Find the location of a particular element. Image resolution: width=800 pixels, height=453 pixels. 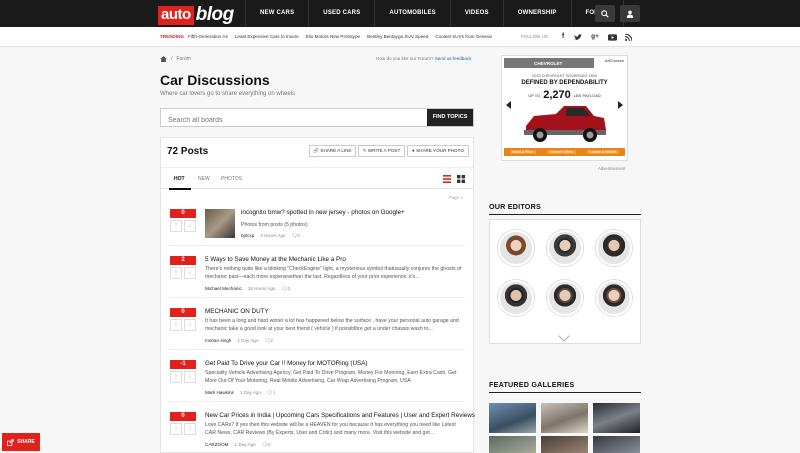

active-tab-indicator is located at coordinates (180, 189).